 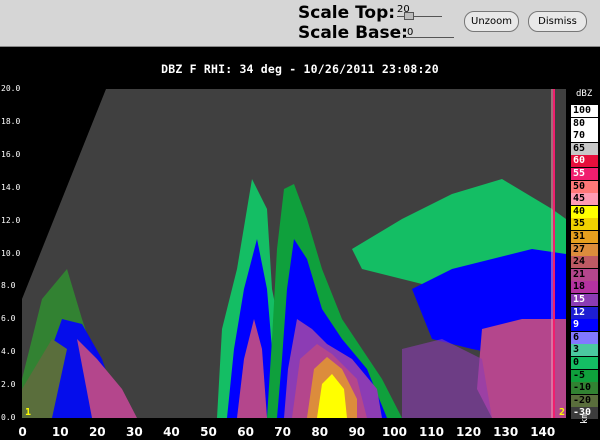 What do you see at coordinates (585, 418) in the screenshot?
I see `x-axis-unit: km` at bounding box center [585, 418].